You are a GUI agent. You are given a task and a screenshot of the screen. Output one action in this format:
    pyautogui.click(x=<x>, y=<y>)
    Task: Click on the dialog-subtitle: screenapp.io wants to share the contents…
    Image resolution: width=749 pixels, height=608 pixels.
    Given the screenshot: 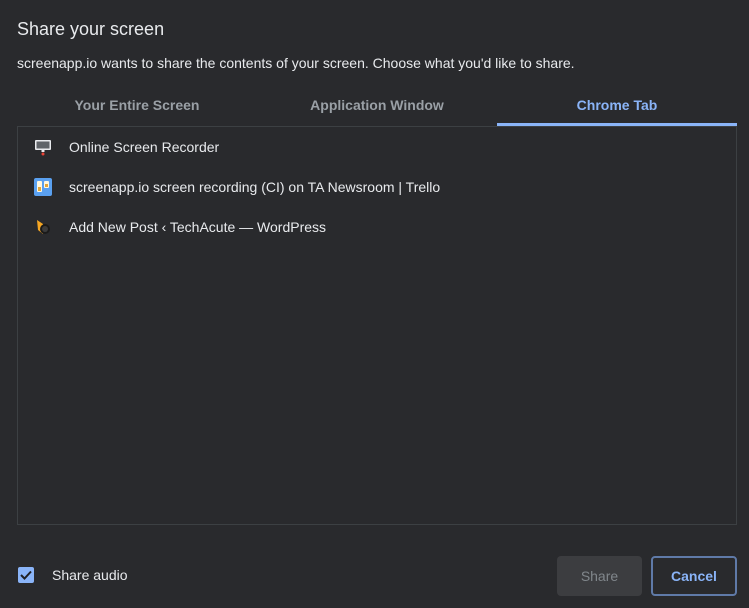 What is the action you would take?
    pyautogui.click(x=296, y=63)
    